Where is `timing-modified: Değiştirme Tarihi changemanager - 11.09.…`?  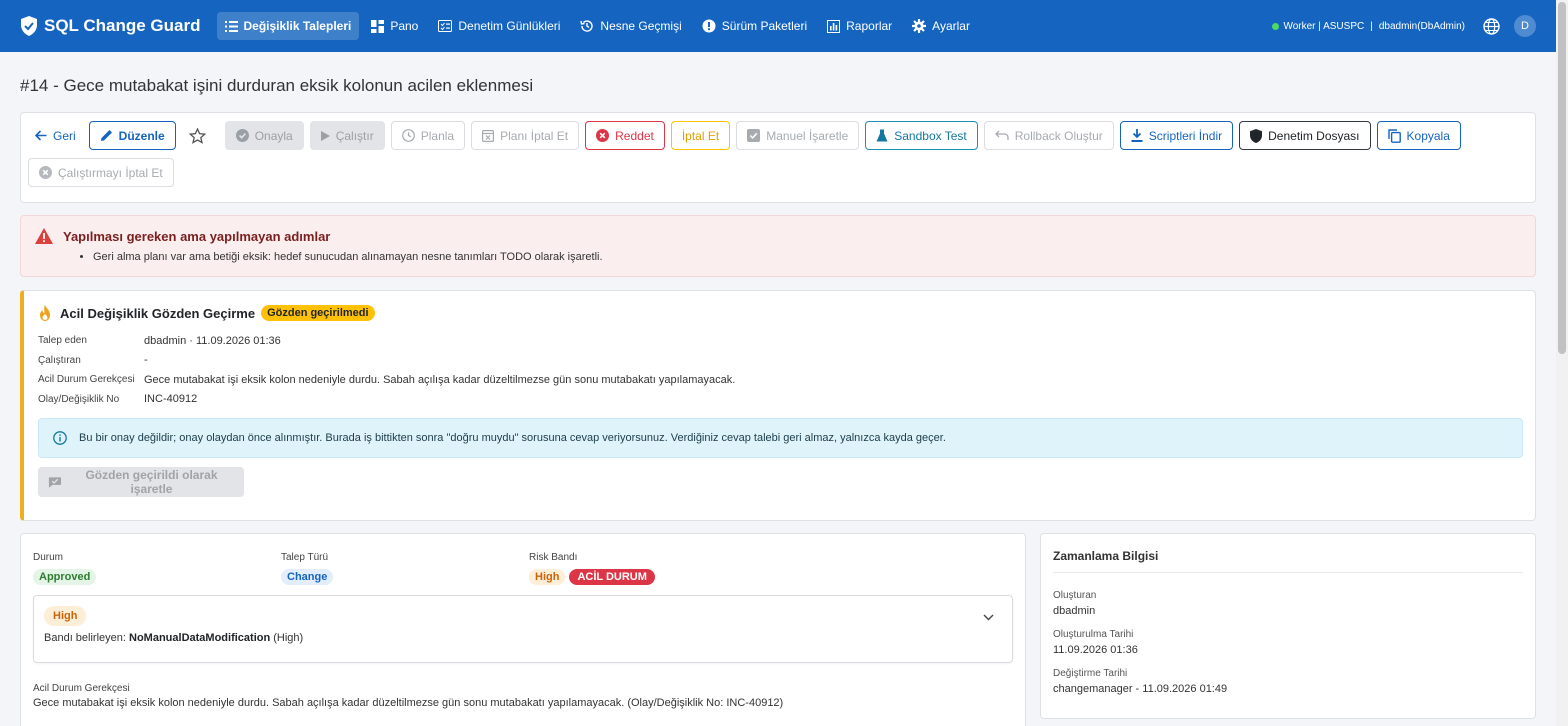 timing-modified: Değiştirme Tarihi changemanager - 11.09.… is located at coordinates (1288, 681).